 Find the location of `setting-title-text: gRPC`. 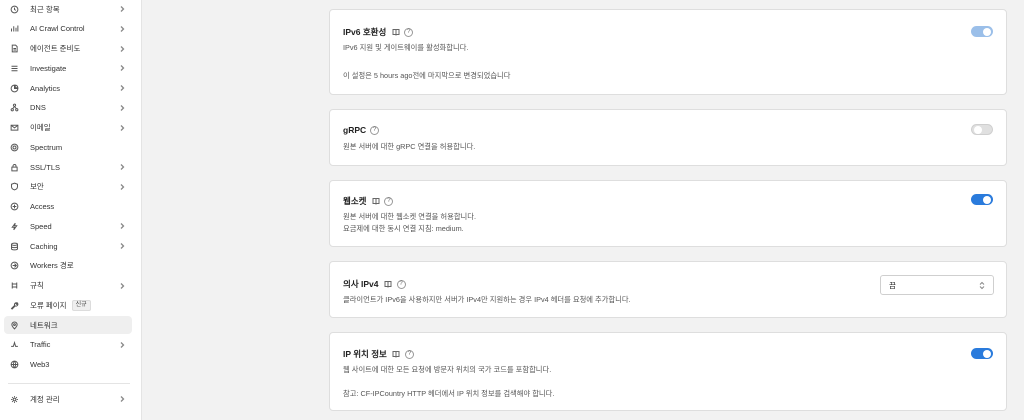

setting-title-text: gRPC is located at coordinates (355, 130).